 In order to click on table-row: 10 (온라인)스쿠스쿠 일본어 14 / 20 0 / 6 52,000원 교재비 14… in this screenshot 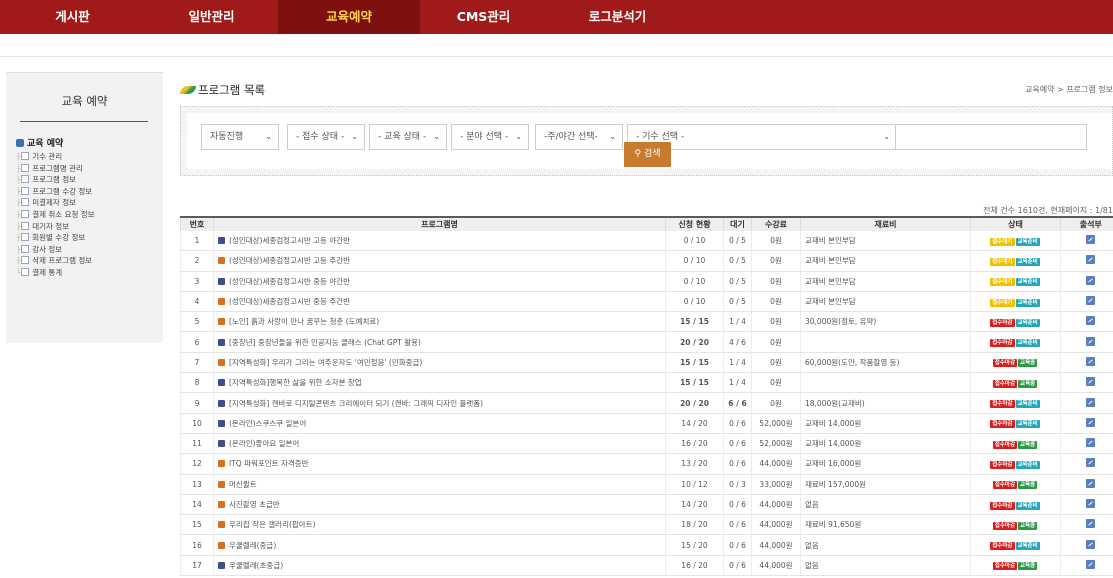, I will do `click(646, 423)`.